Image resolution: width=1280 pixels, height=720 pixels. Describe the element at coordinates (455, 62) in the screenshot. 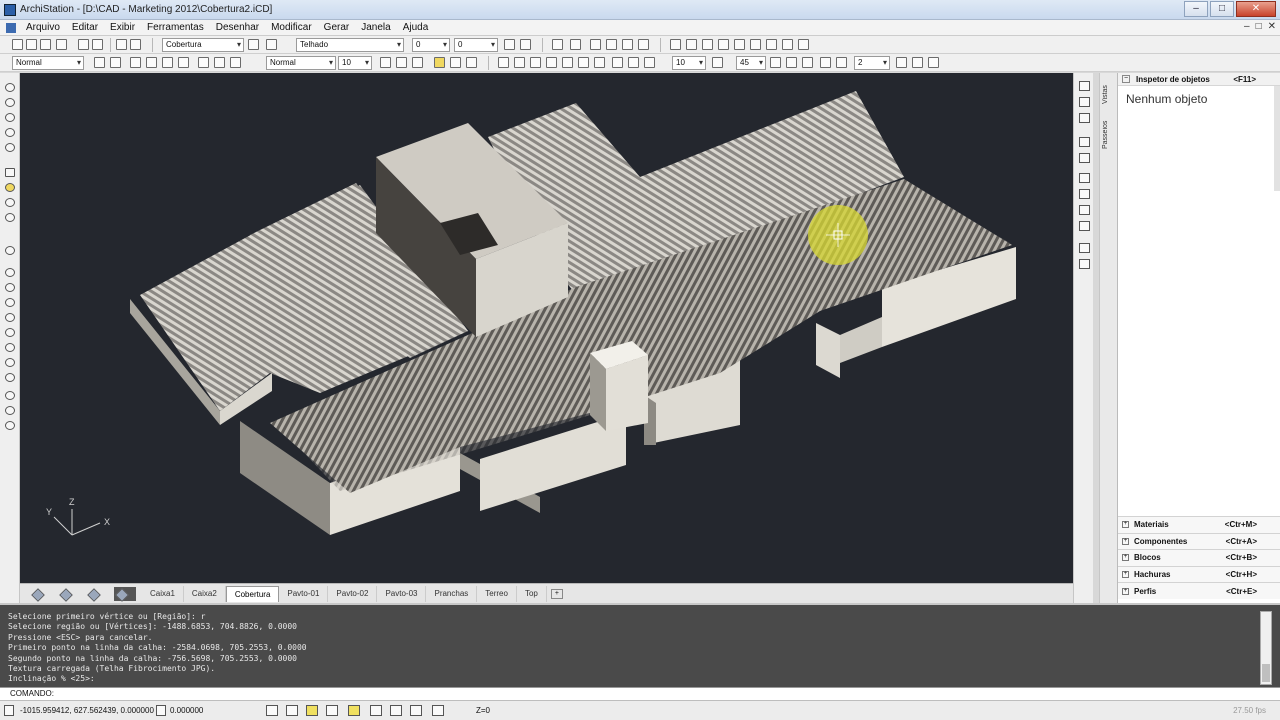

I see `text-frame-icon` at that location.